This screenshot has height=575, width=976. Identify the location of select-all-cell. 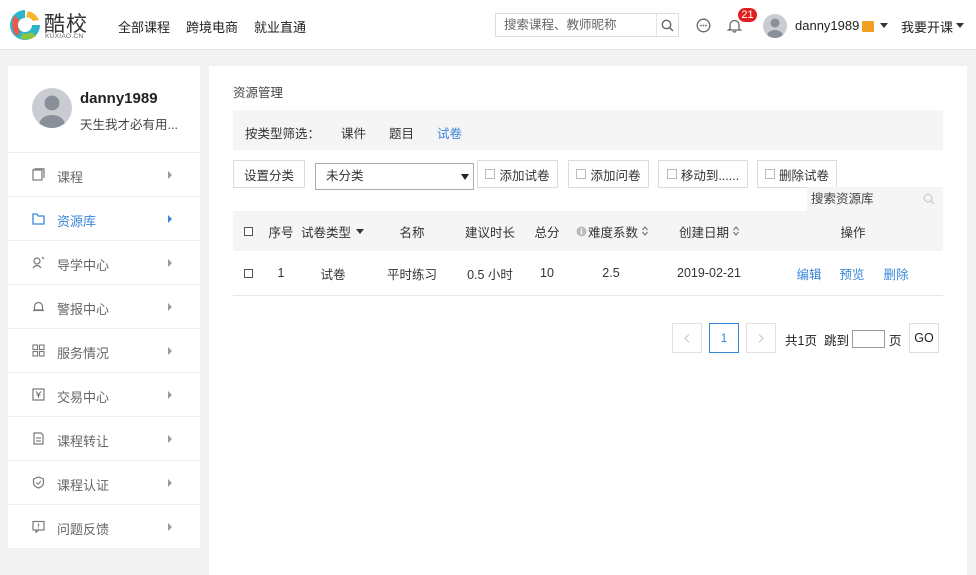
(248, 231).